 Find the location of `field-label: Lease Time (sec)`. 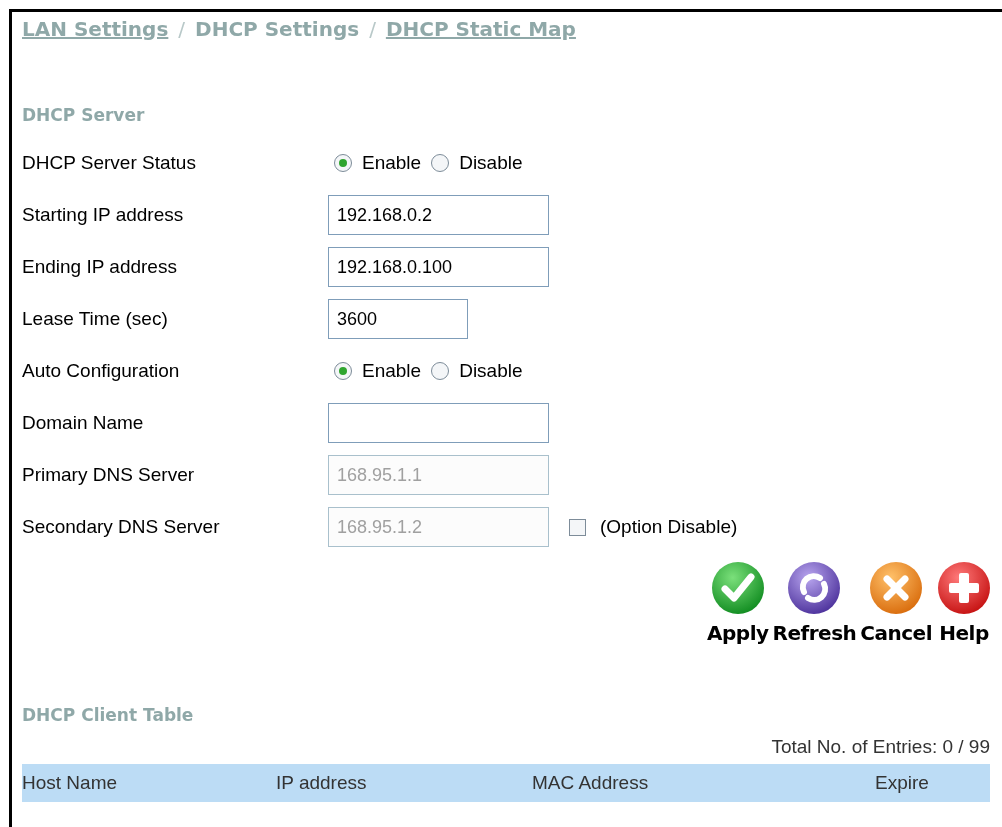

field-label: Lease Time (sec) is located at coordinates (95, 318).